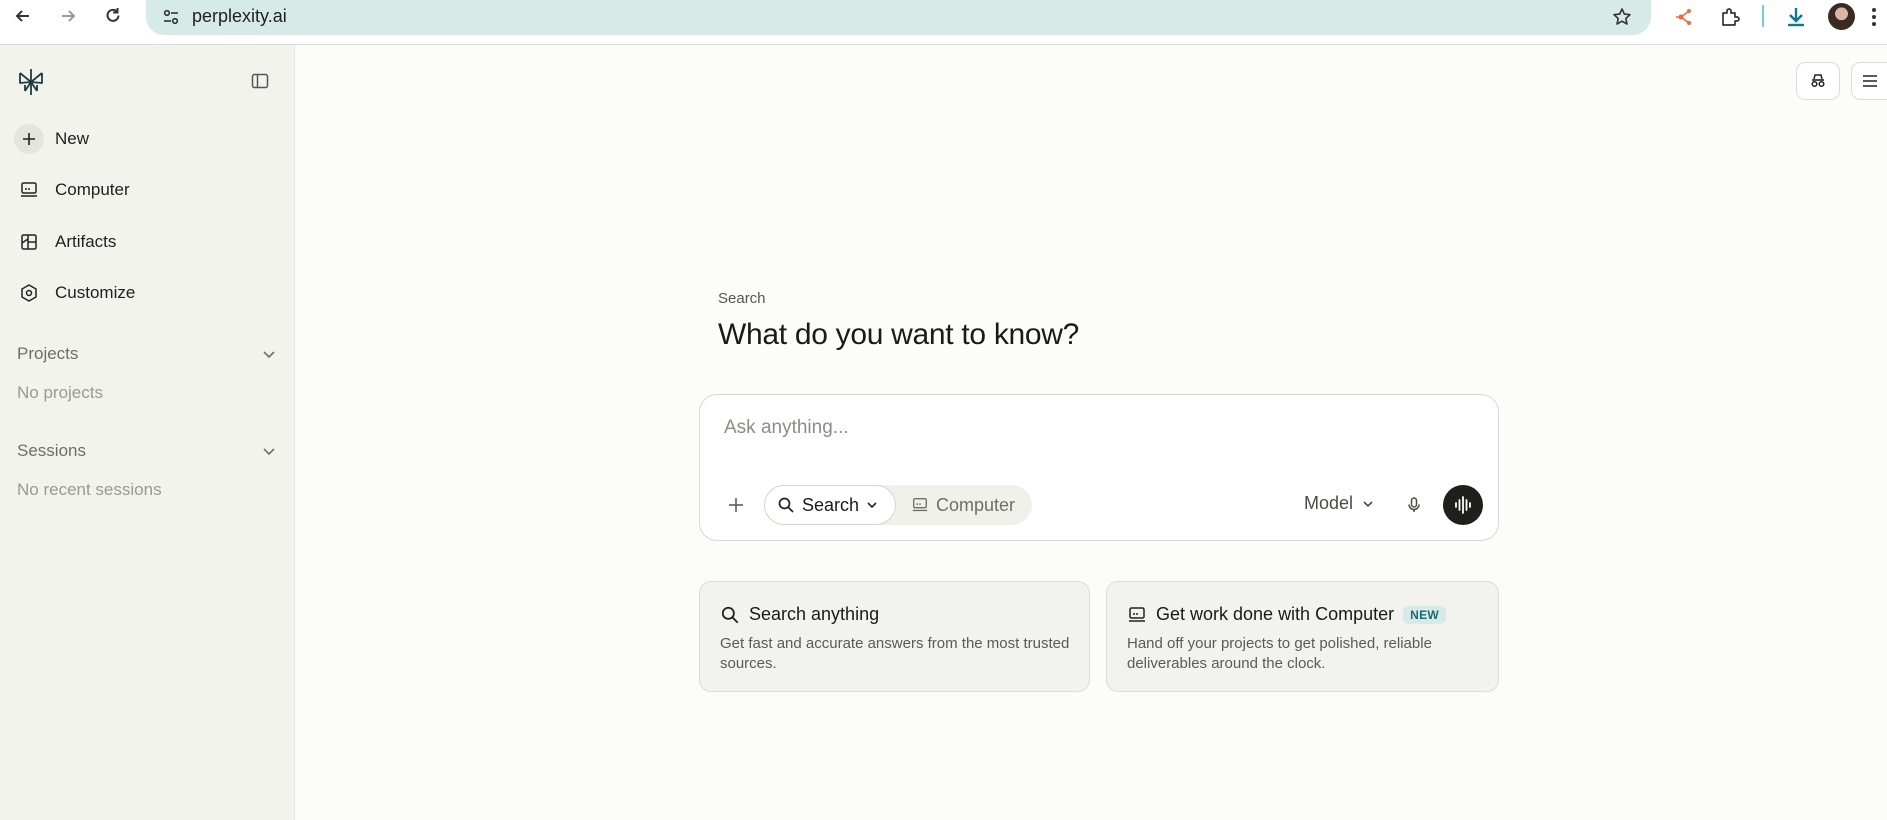 Image resolution: width=1887 pixels, height=820 pixels. What do you see at coordinates (171, 17) in the screenshot?
I see `site-settings-icon` at bounding box center [171, 17].